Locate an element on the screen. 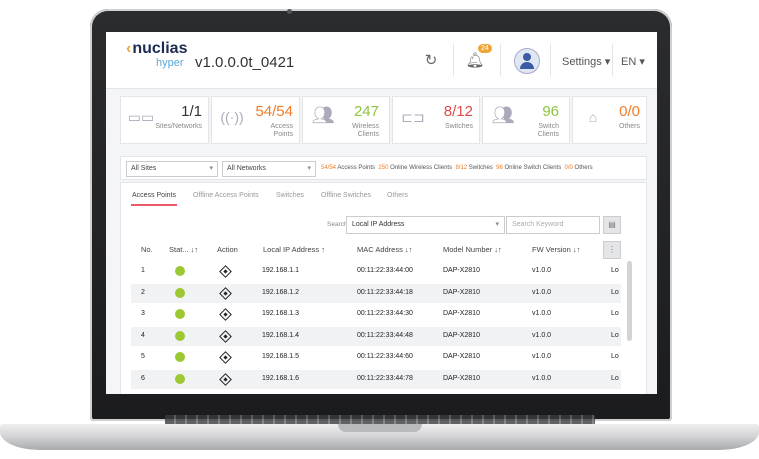 The height and width of the screenshot is (459, 759). stat-sites: ▭▭ 1/1 Sites/Networks is located at coordinates (164, 120).